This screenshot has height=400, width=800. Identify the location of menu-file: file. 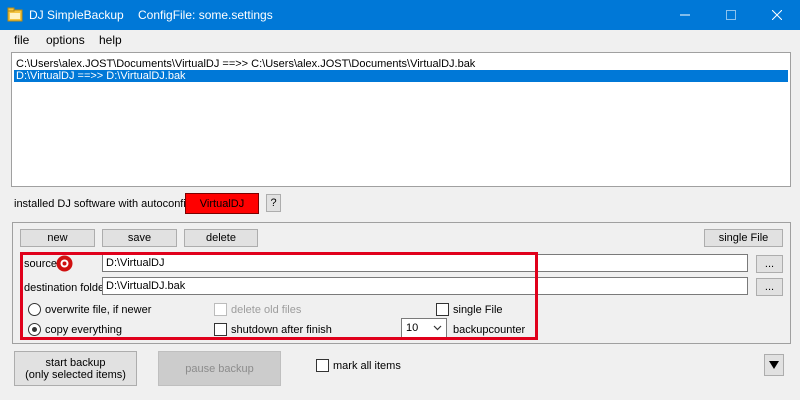
(21, 40).